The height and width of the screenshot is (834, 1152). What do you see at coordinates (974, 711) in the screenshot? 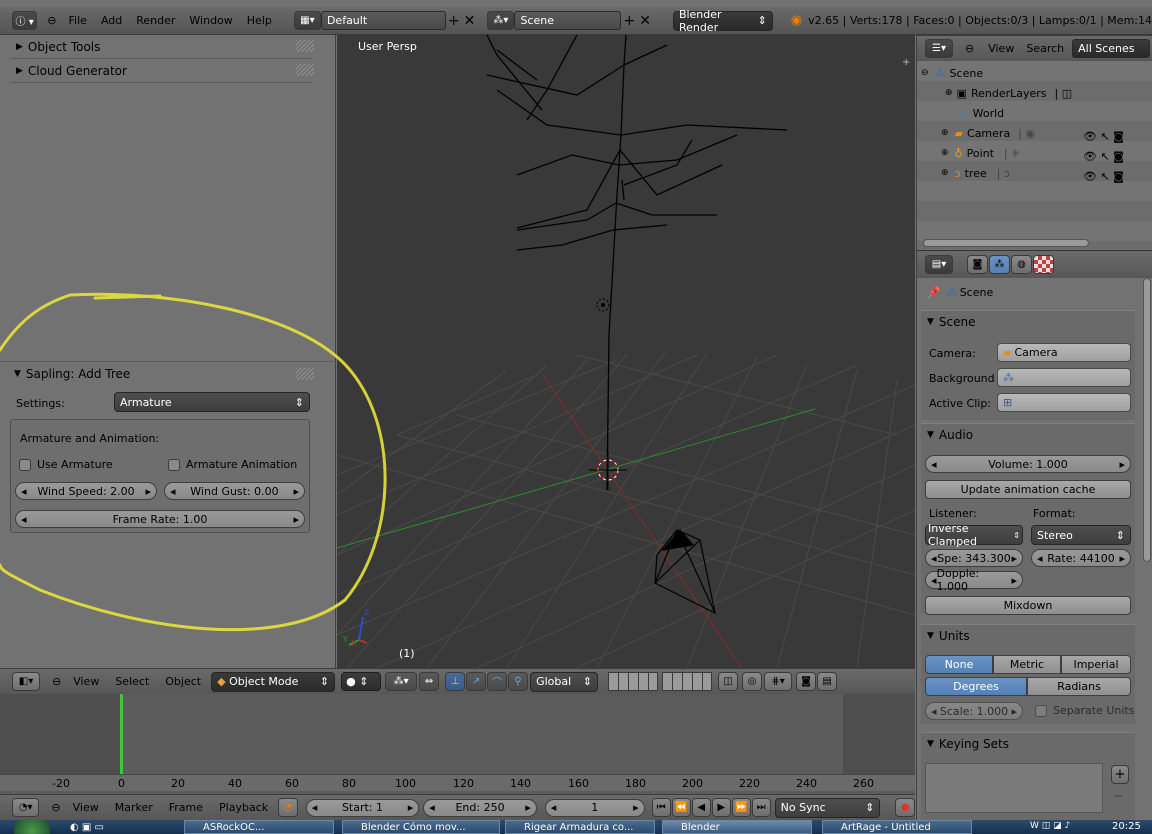
I see `unit-scale-field: ◂ Scale: 1.000 ▸` at bounding box center [974, 711].